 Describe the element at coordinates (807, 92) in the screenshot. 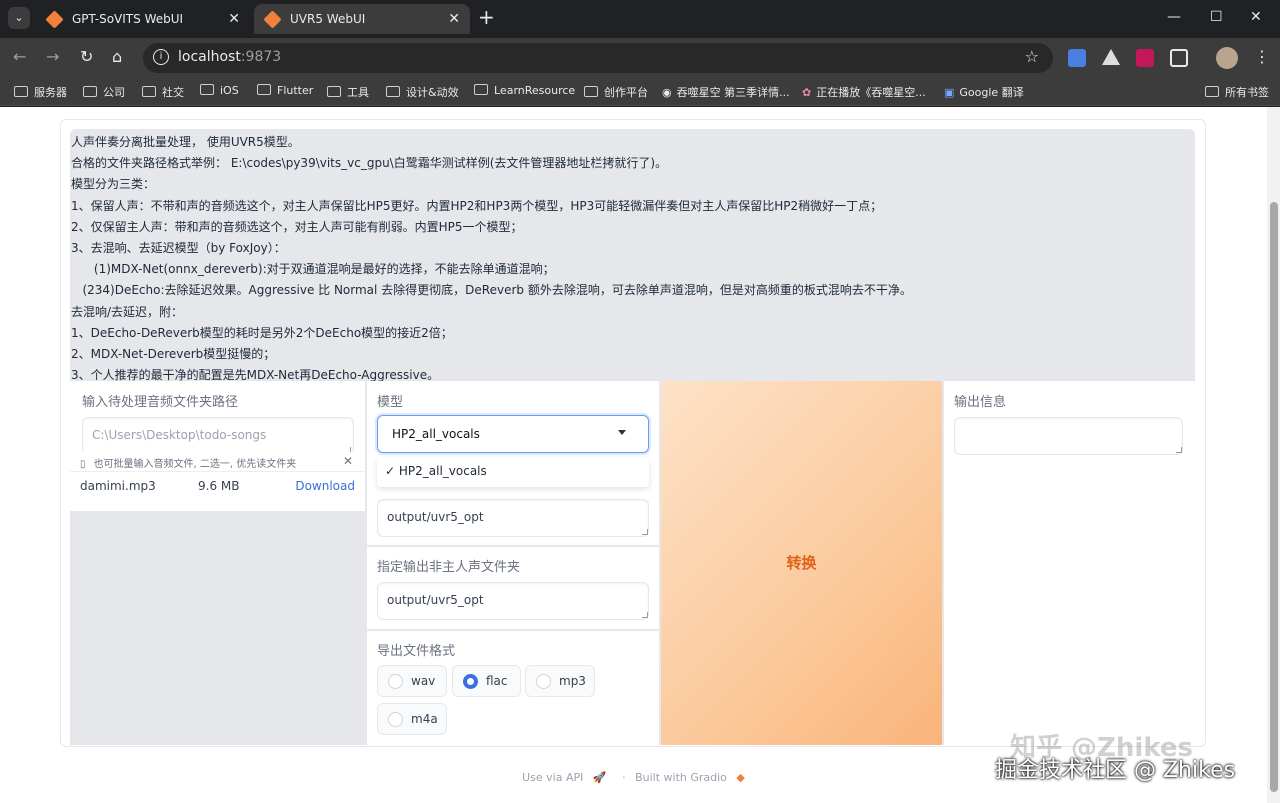

I see `flower-icon: ✿` at that location.